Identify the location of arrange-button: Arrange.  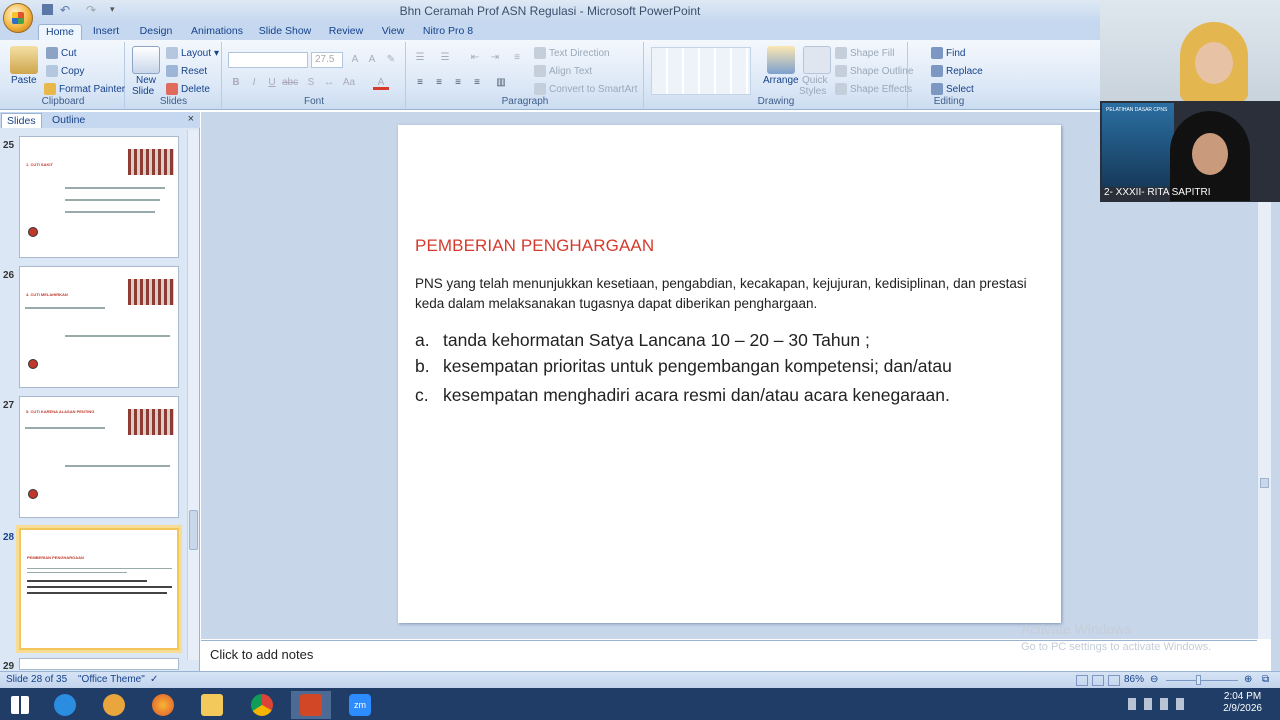
(781, 80).